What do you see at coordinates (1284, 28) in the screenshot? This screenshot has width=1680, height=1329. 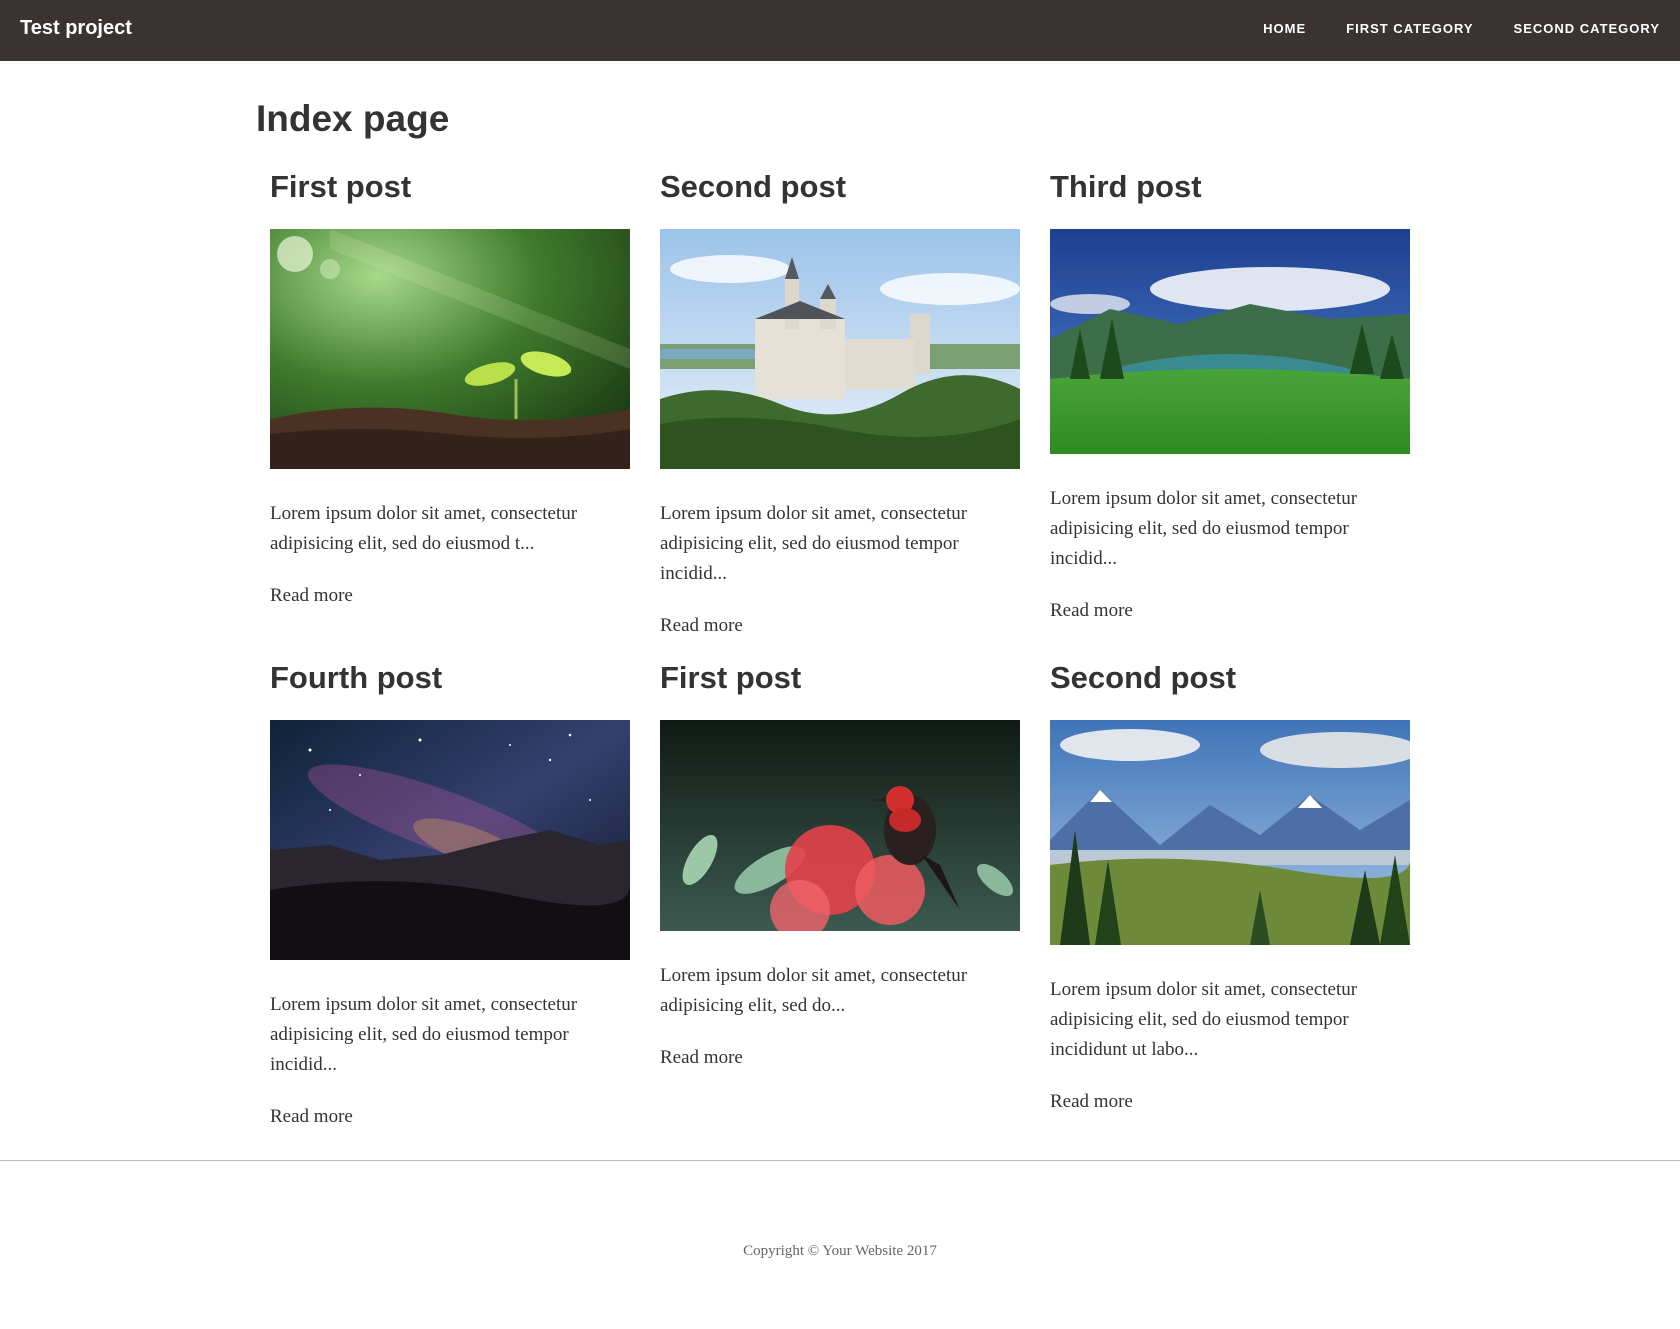 I see `nav-link-home: HOME` at bounding box center [1284, 28].